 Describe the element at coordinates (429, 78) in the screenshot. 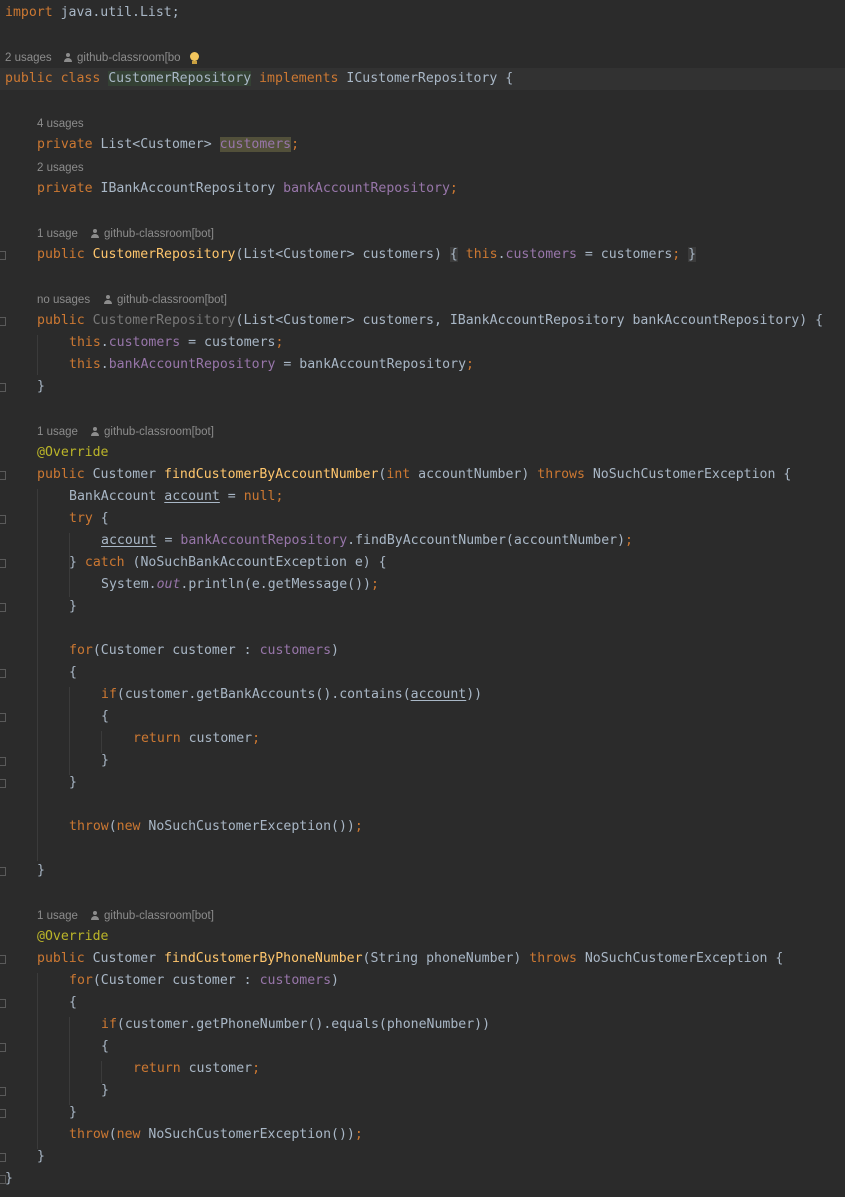

I see `interface-name: ICustomerRepository {` at that location.